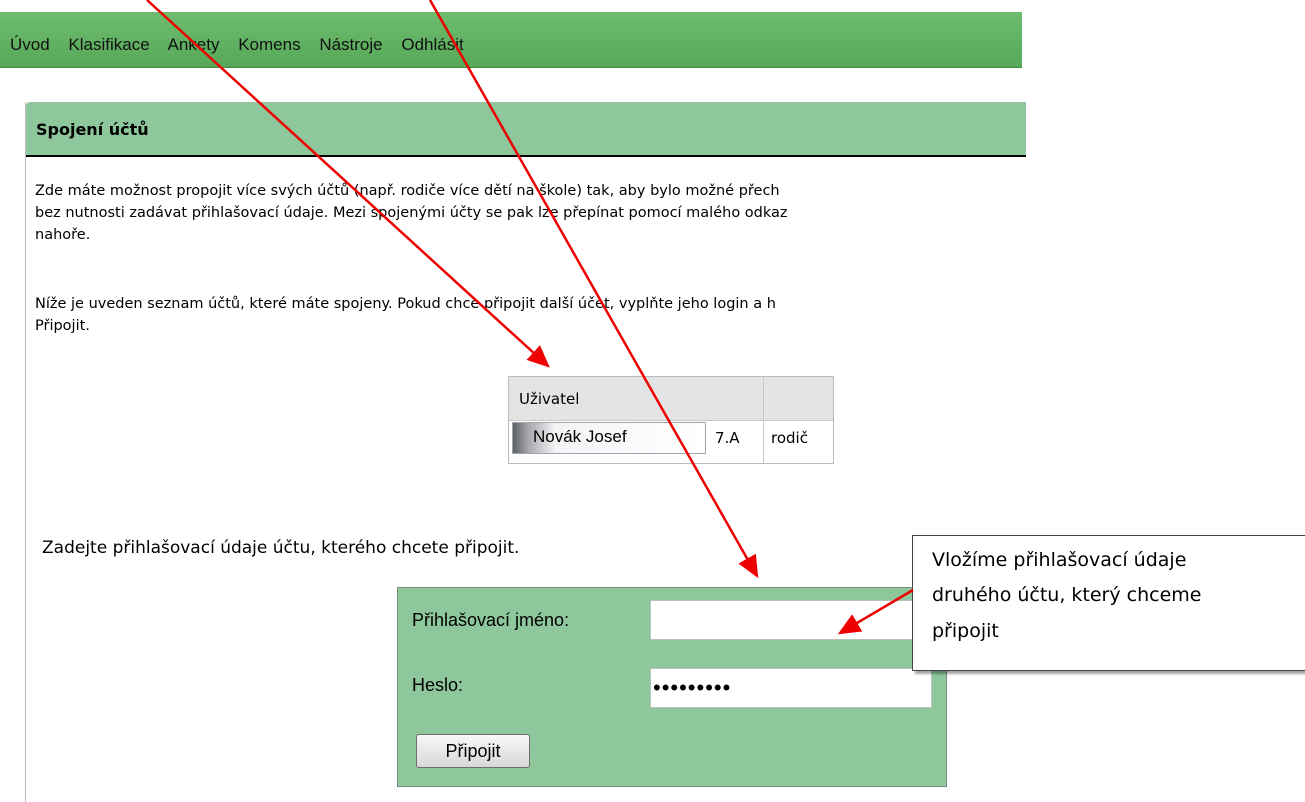 This screenshot has height=802, width=1305. I want to click on nav-item-komens: Komens, so click(269, 44).